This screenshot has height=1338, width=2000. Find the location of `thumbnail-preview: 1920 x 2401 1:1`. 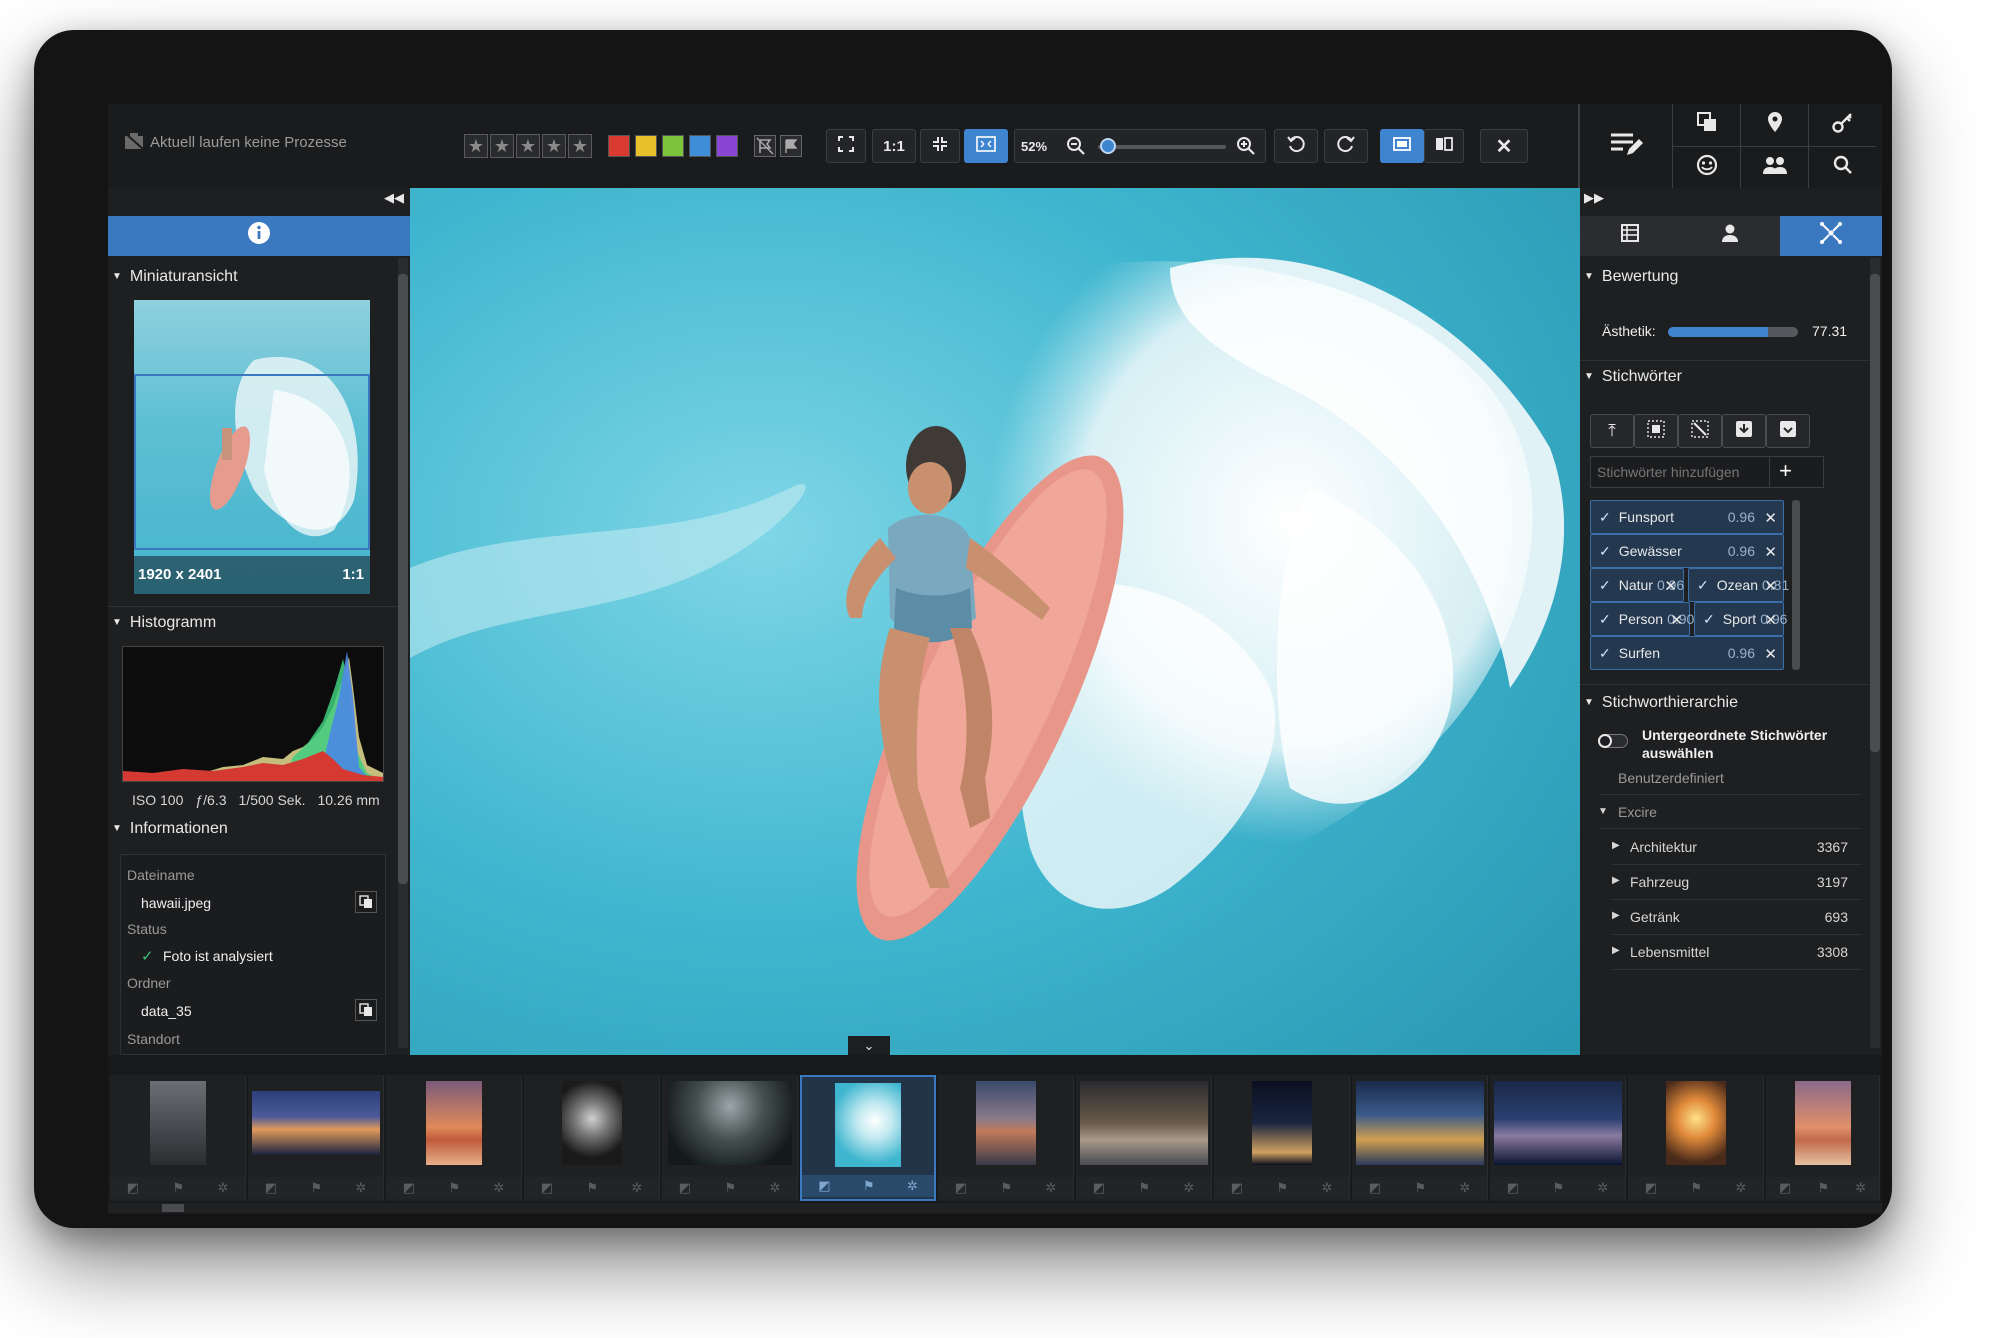

thumbnail-preview: 1920 x 2401 1:1 is located at coordinates (252, 447).